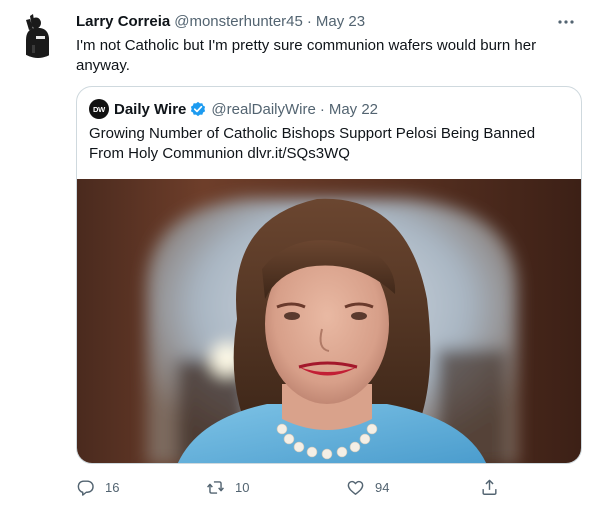  What do you see at coordinates (382, 487) in the screenshot?
I see `like-count: 94` at bounding box center [382, 487].